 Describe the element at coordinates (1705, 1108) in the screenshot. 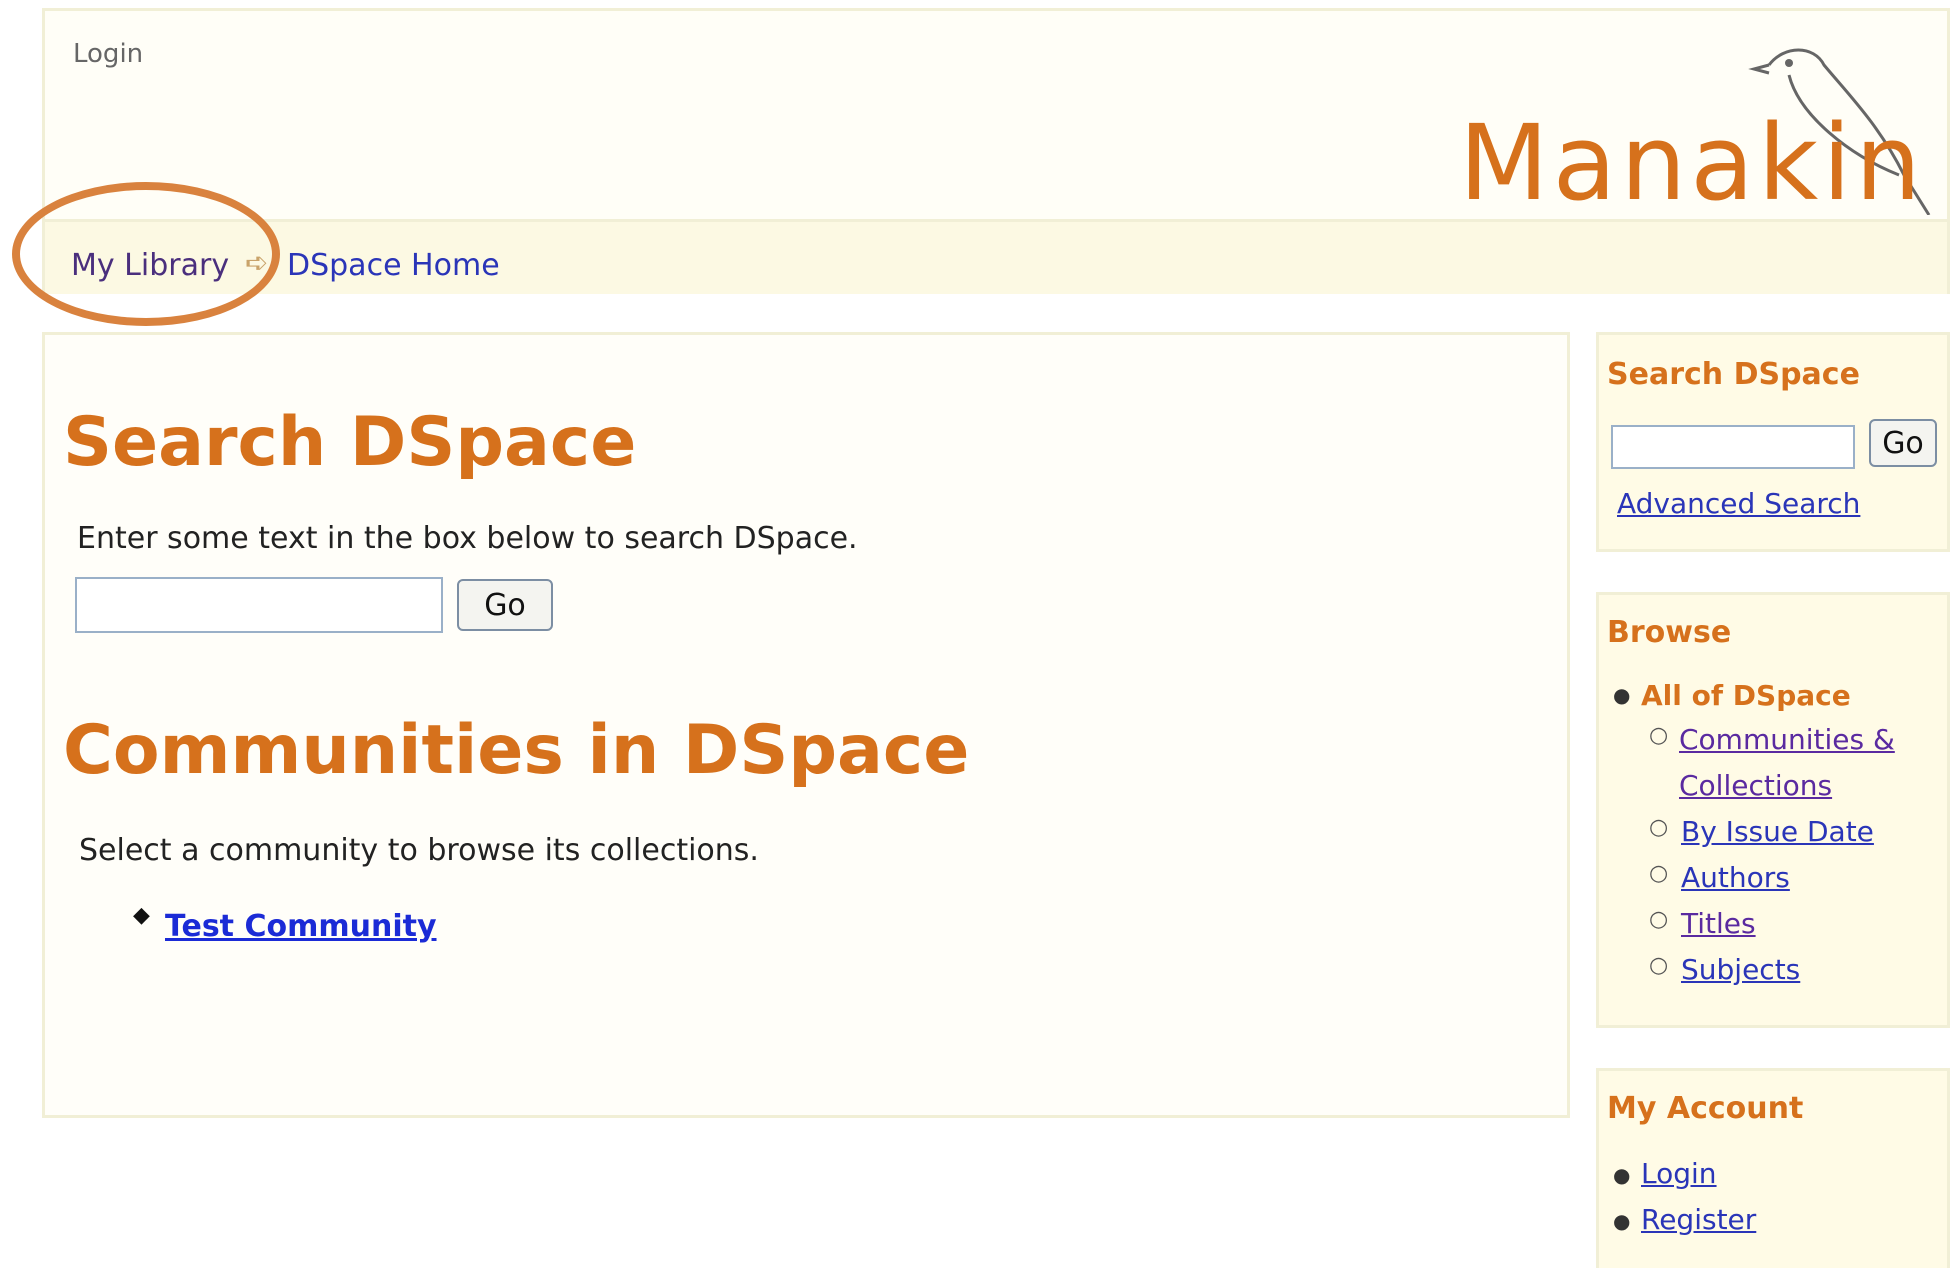

I see `sidebar-account-heading: My Account` at that location.